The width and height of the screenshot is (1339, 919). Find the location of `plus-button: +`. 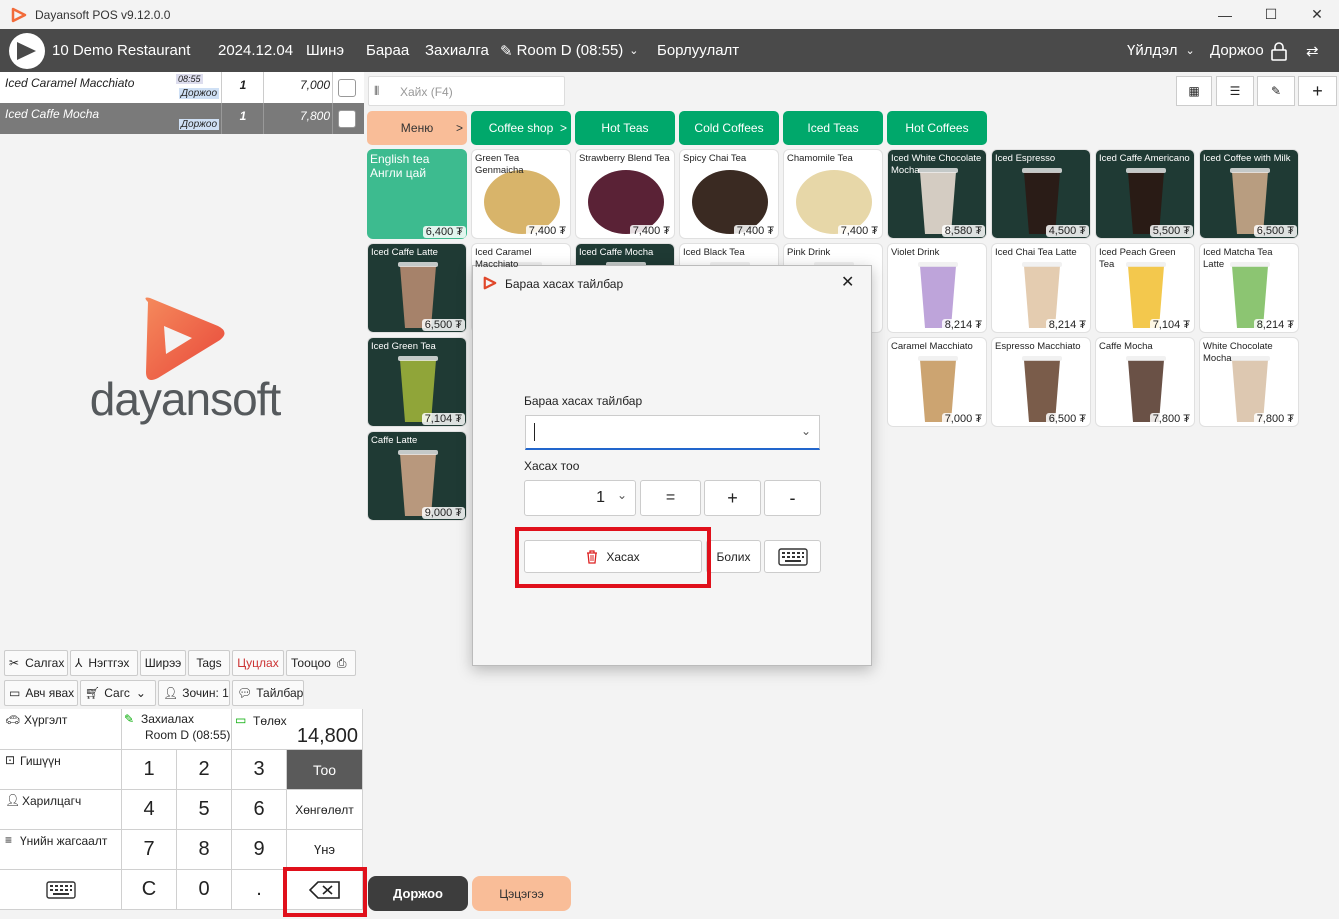

plus-button: + is located at coordinates (732, 498).